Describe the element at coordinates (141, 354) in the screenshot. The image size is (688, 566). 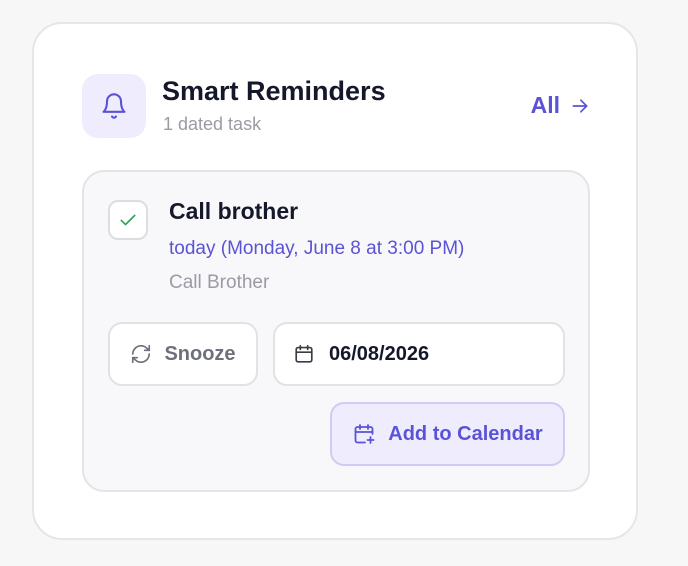
I see `refresh-icon` at that location.